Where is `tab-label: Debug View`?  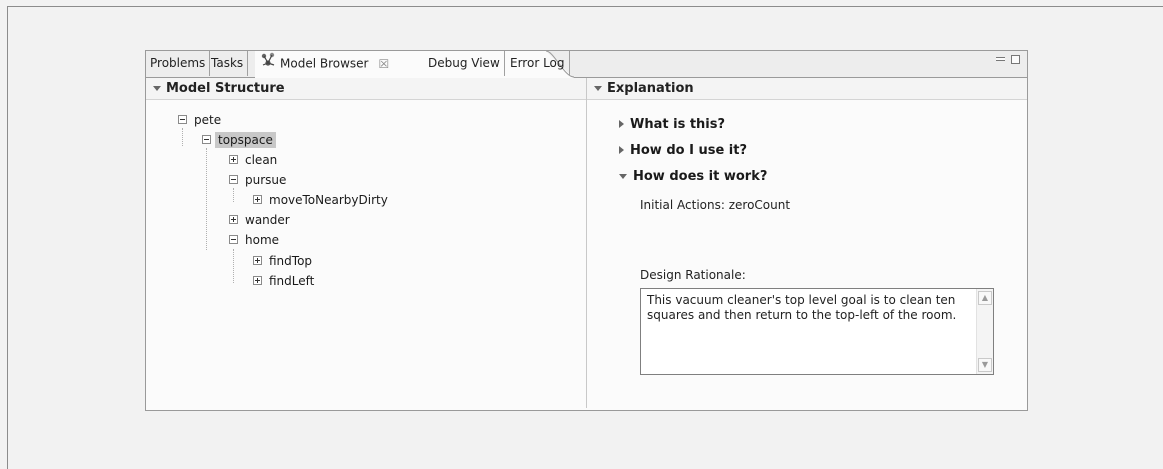
tab-label: Debug View is located at coordinates (464, 63).